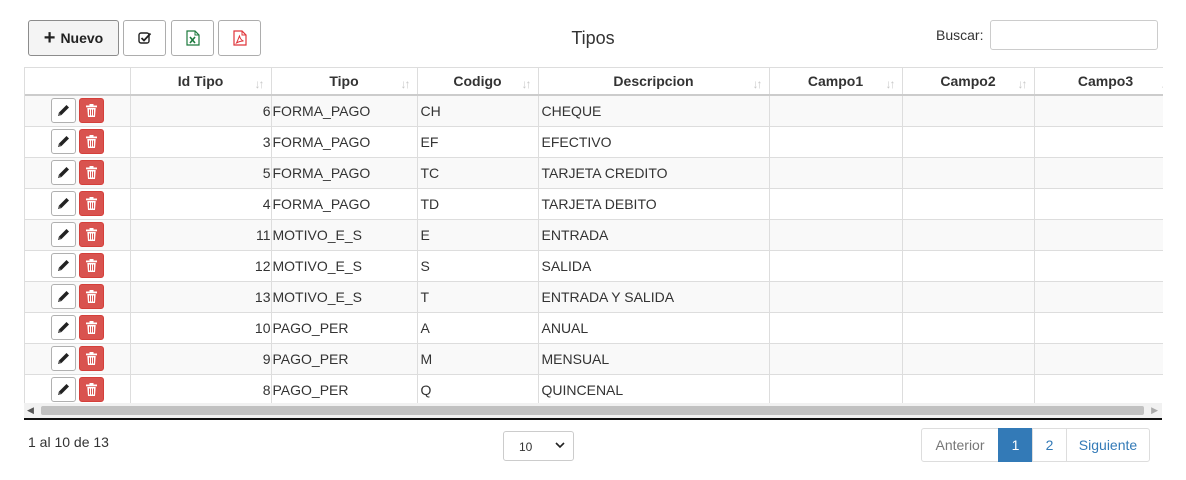 The image size is (1186, 480). What do you see at coordinates (654, 173) in the screenshot?
I see `cell-descripcion: TARJETA CREDITO` at bounding box center [654, 173].